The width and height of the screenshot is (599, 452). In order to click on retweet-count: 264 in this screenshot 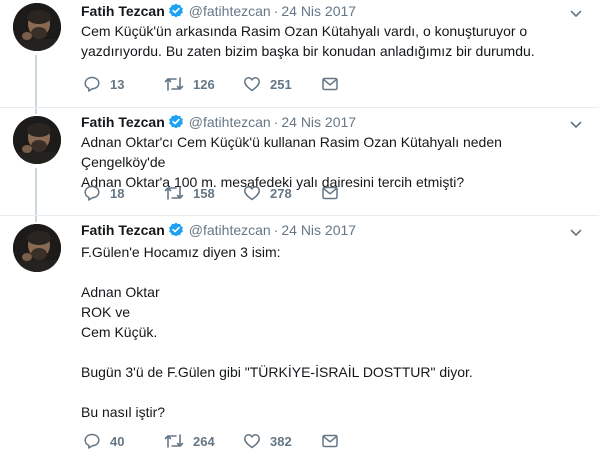, I will do `click(204, 441)`.